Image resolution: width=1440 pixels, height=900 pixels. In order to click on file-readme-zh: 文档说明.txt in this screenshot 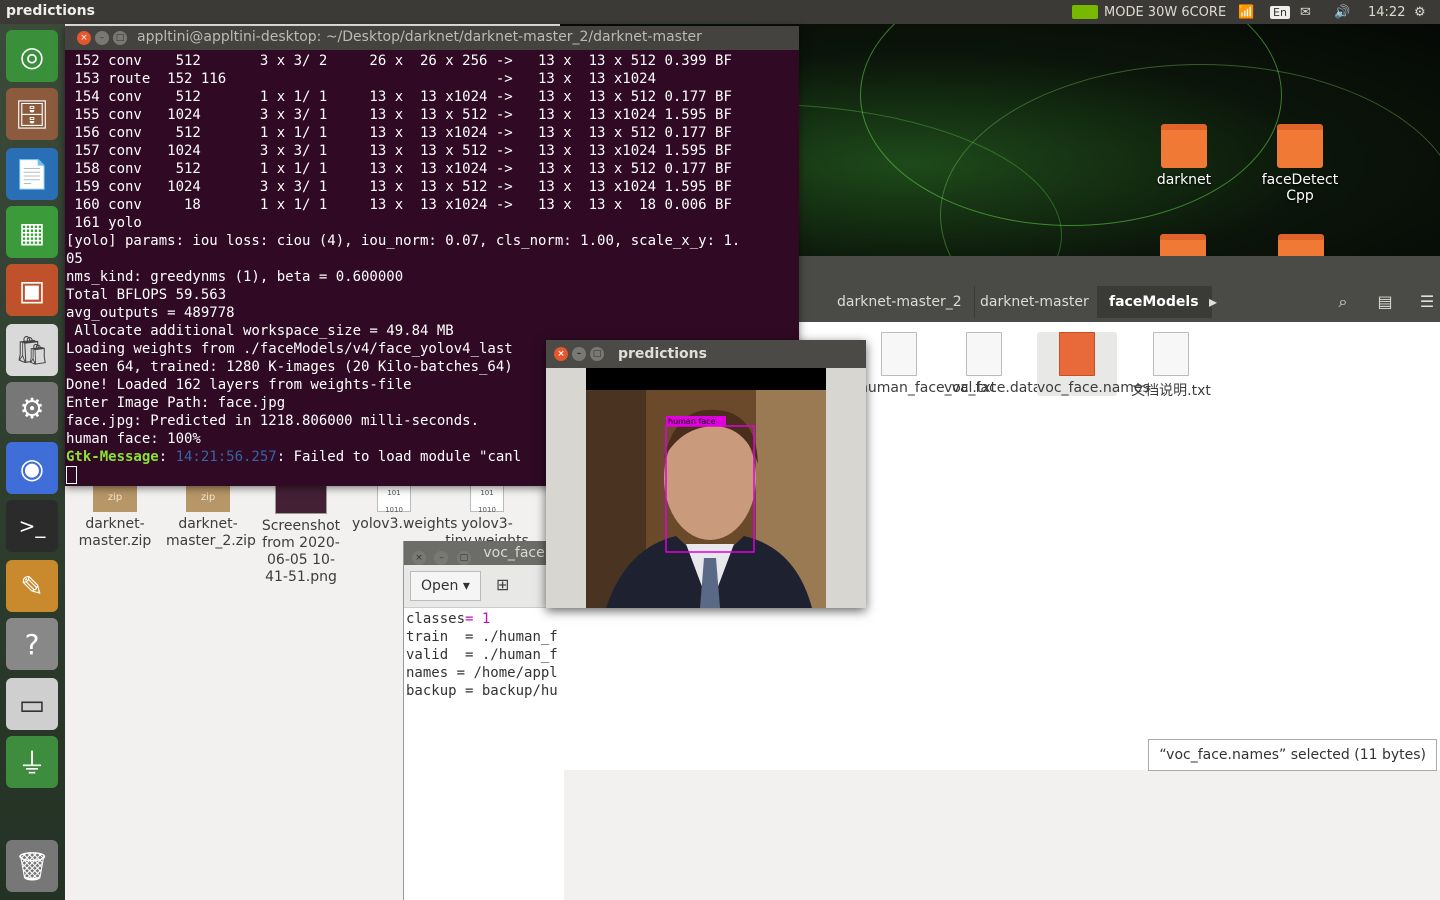, I will do `click(1171, 366)`.